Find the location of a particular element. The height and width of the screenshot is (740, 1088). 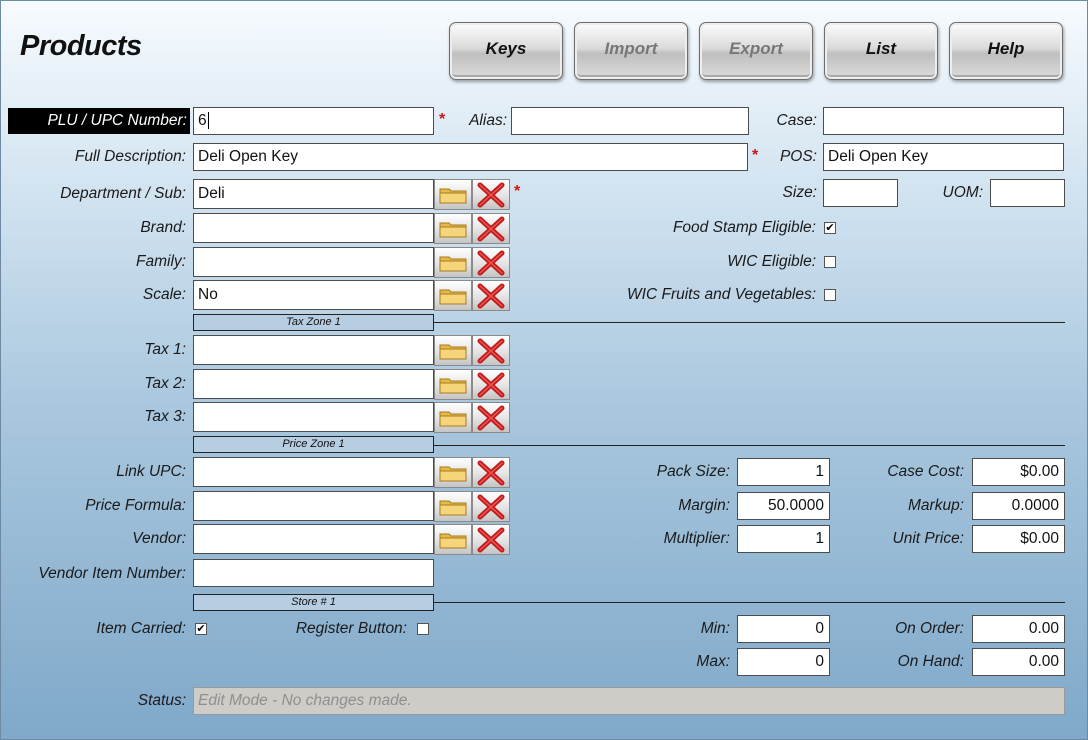

tax2-label: Tax 2: is located at coordinates (165, 383).